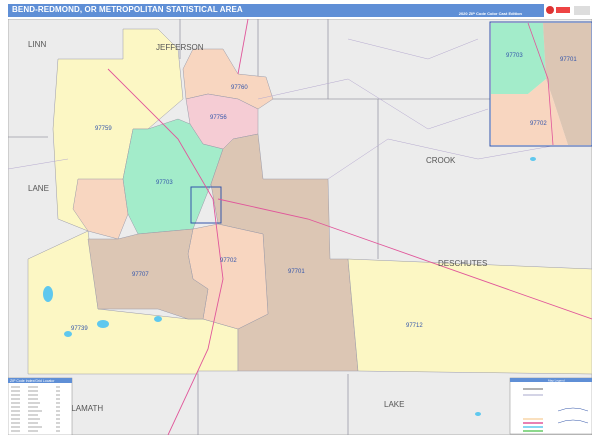  I want to click on zip-label: 97712, so click(414, 326).